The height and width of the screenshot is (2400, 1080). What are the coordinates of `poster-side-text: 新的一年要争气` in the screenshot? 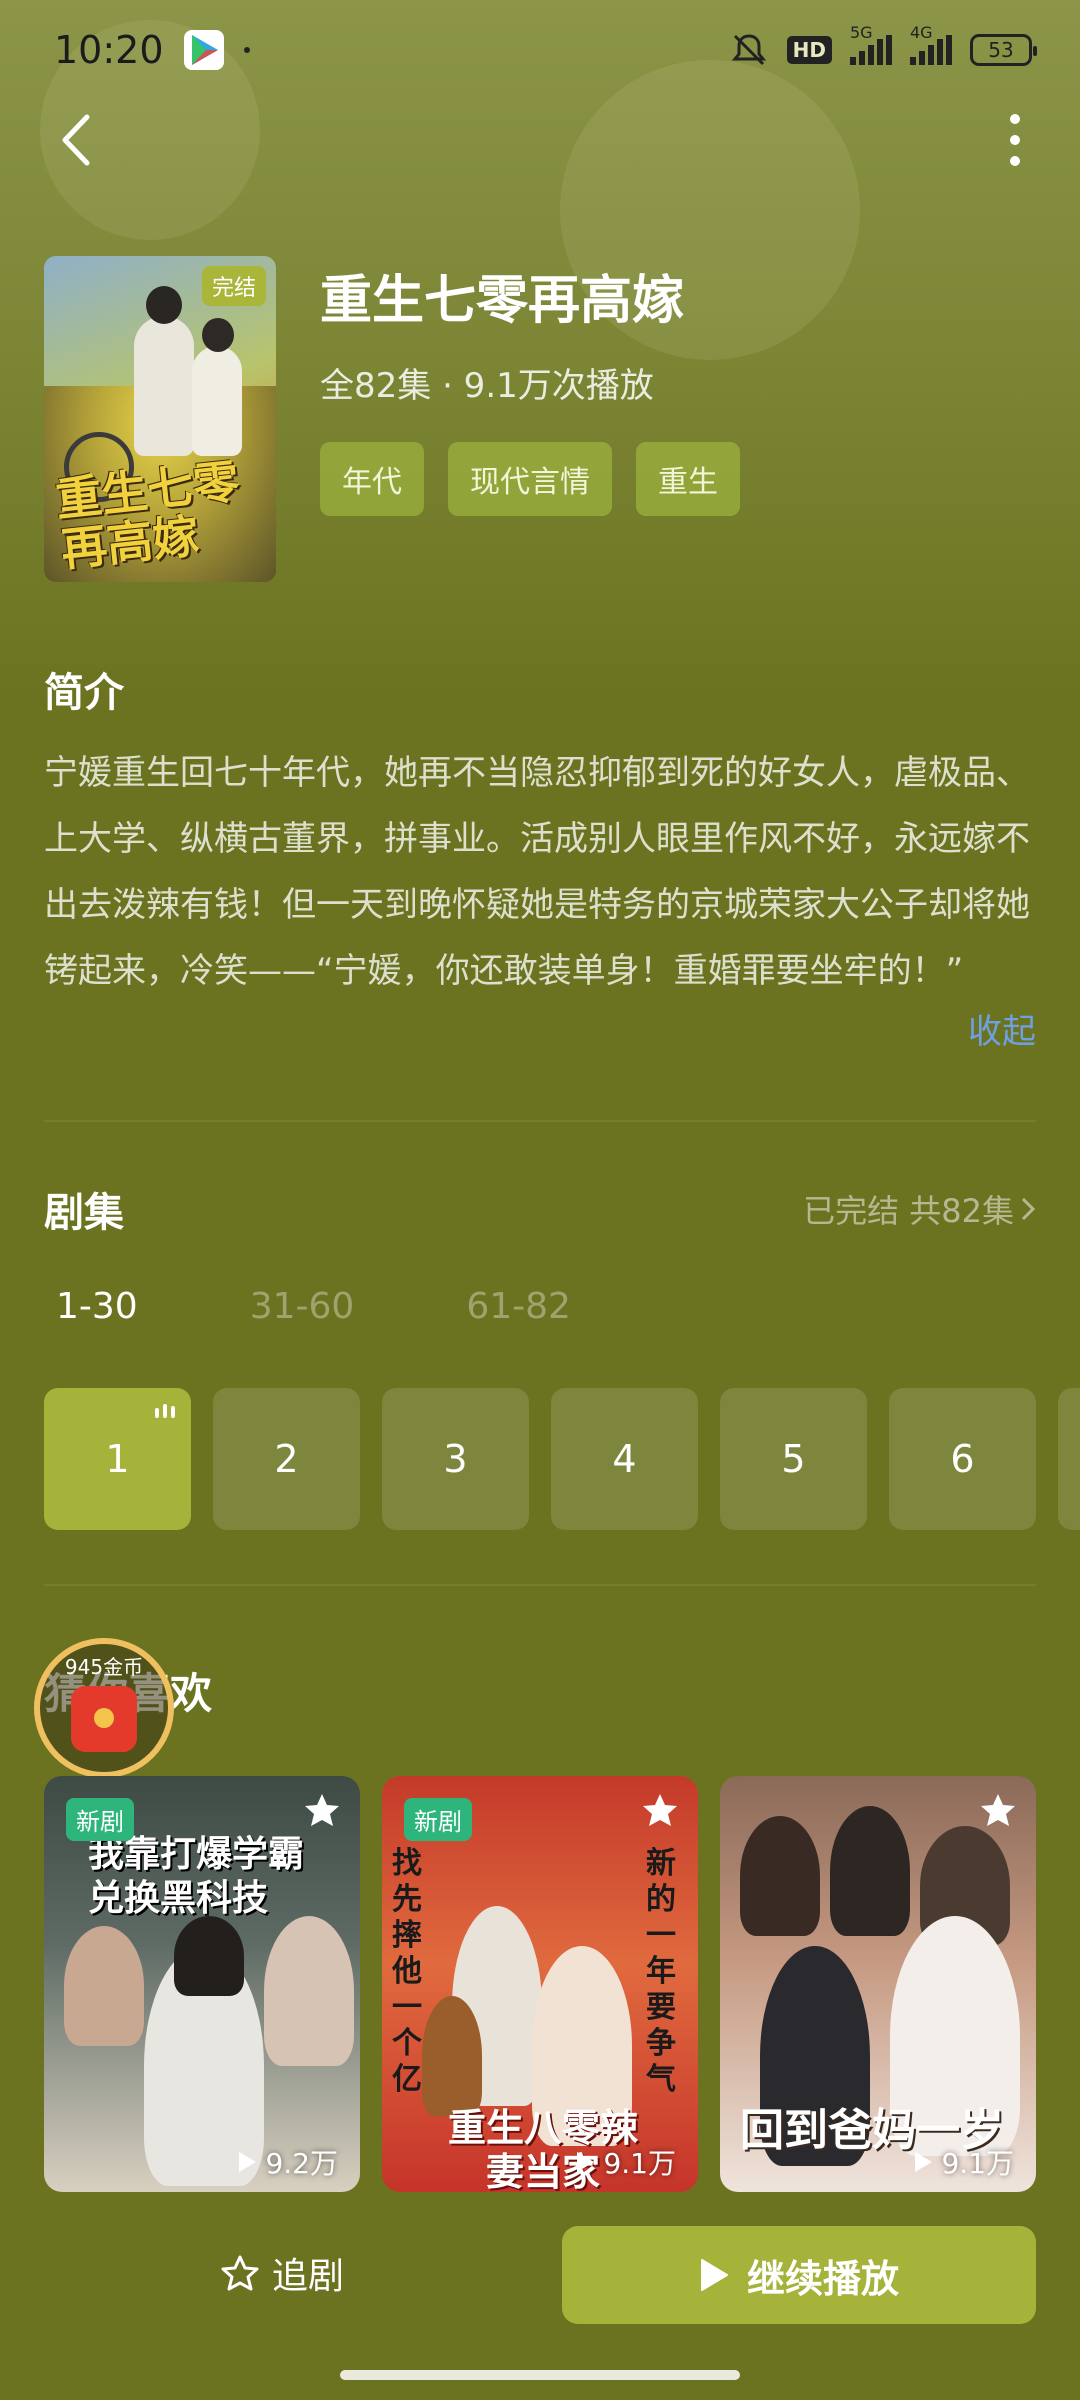 It's located at (661, 1971).